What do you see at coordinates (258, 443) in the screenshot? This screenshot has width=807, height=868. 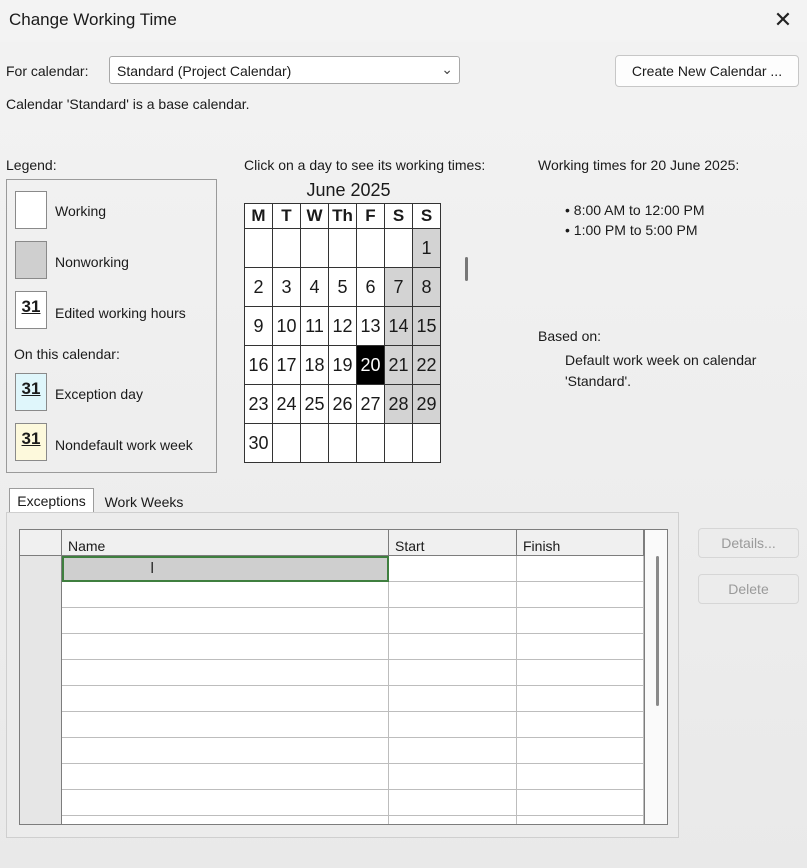 I see `calendar-day-30: 30` at bounding box center [258, 443].